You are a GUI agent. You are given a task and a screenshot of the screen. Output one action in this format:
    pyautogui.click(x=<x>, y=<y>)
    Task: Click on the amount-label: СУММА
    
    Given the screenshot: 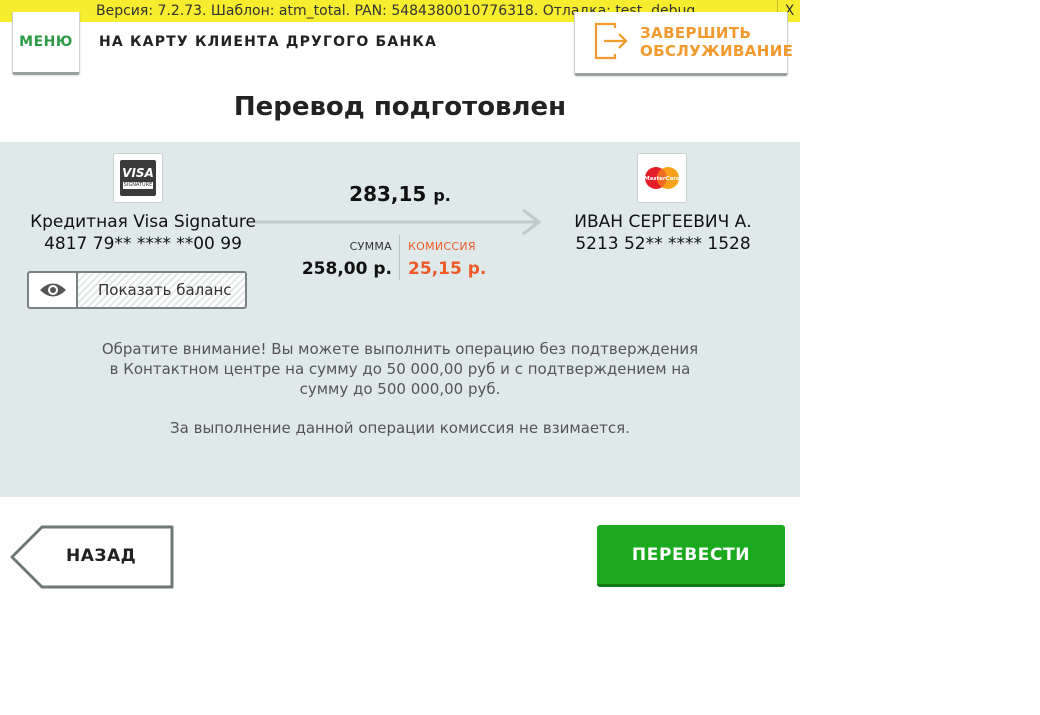 What is the action you would take?
    pyautogui.click(x=370, y=246)
    